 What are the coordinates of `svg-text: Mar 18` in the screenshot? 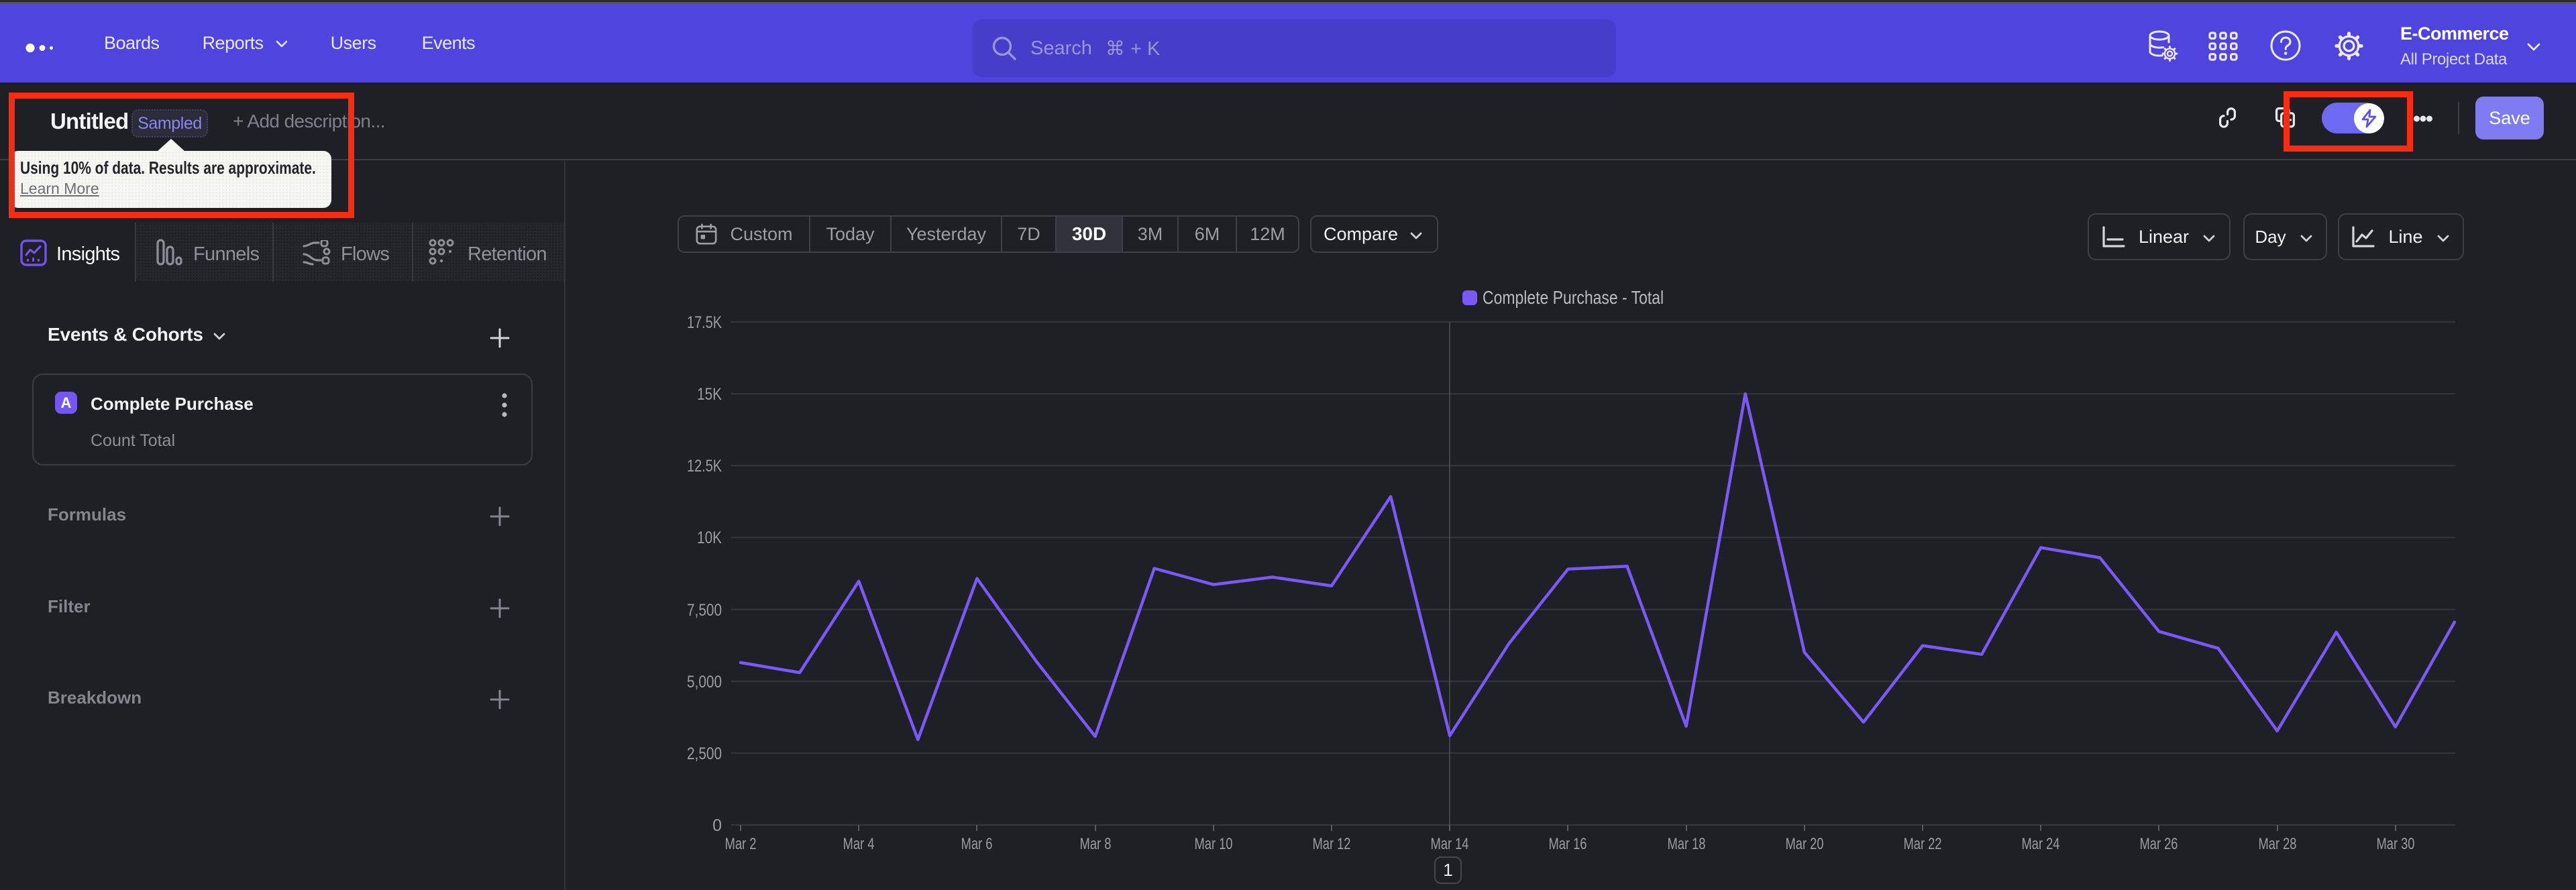 It's located at (1687, 844).